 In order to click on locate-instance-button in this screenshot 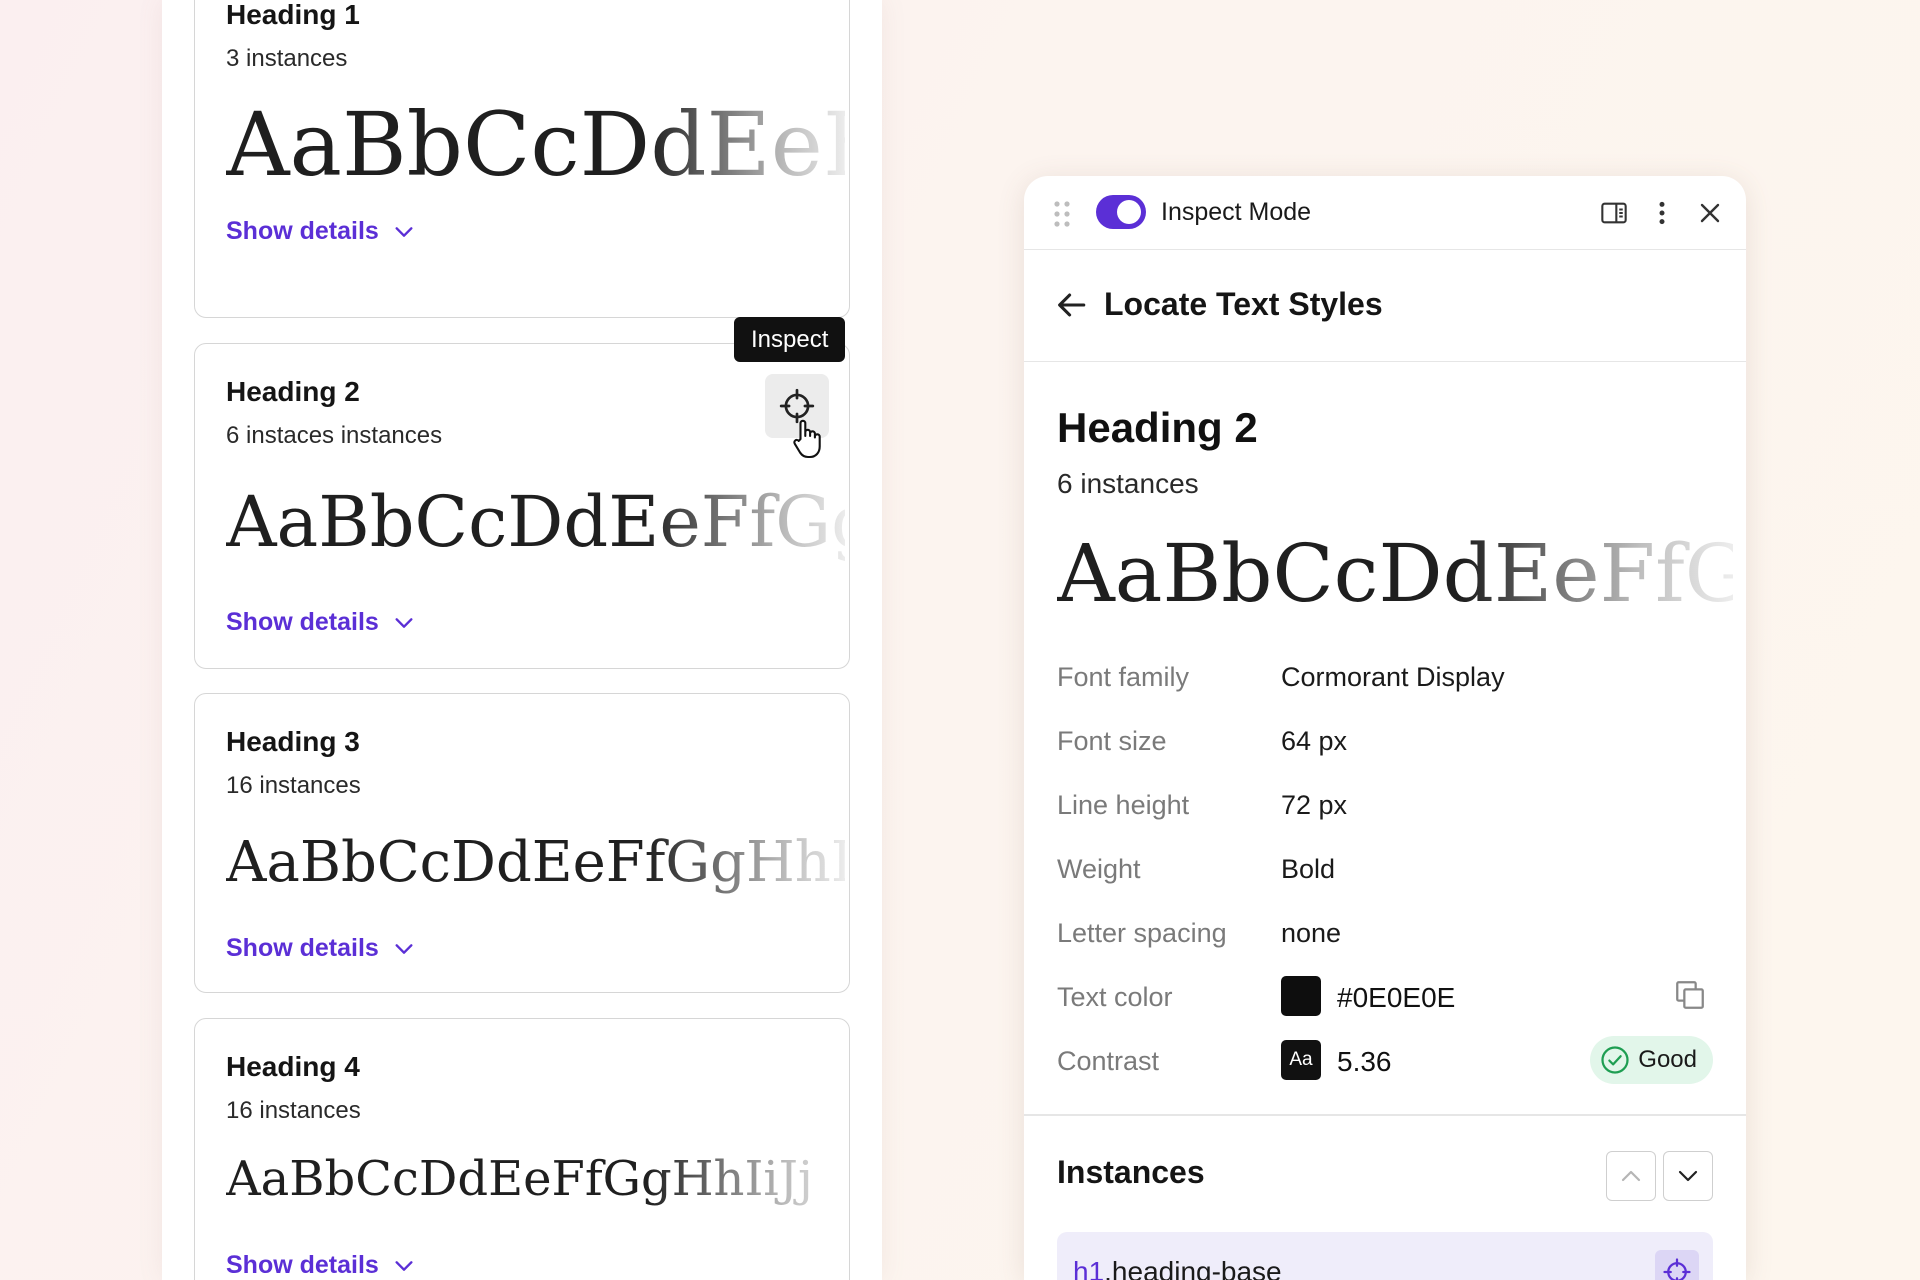, I will do `click(1677, 1265)`.